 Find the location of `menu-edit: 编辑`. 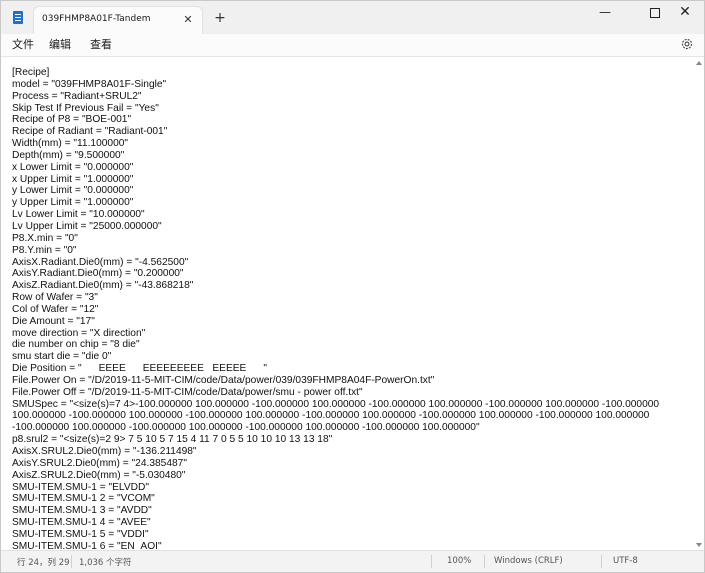

menu-edit: 编辑 is located at coordinates (60, 44).